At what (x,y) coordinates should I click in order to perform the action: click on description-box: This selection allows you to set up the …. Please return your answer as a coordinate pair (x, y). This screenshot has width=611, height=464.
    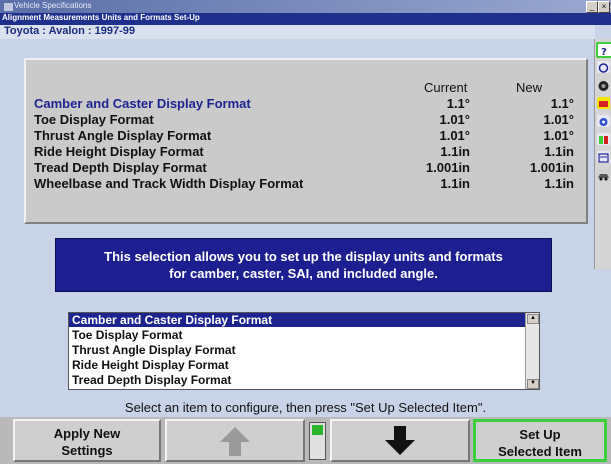
    Looking at the image, I should click on (303, 265).